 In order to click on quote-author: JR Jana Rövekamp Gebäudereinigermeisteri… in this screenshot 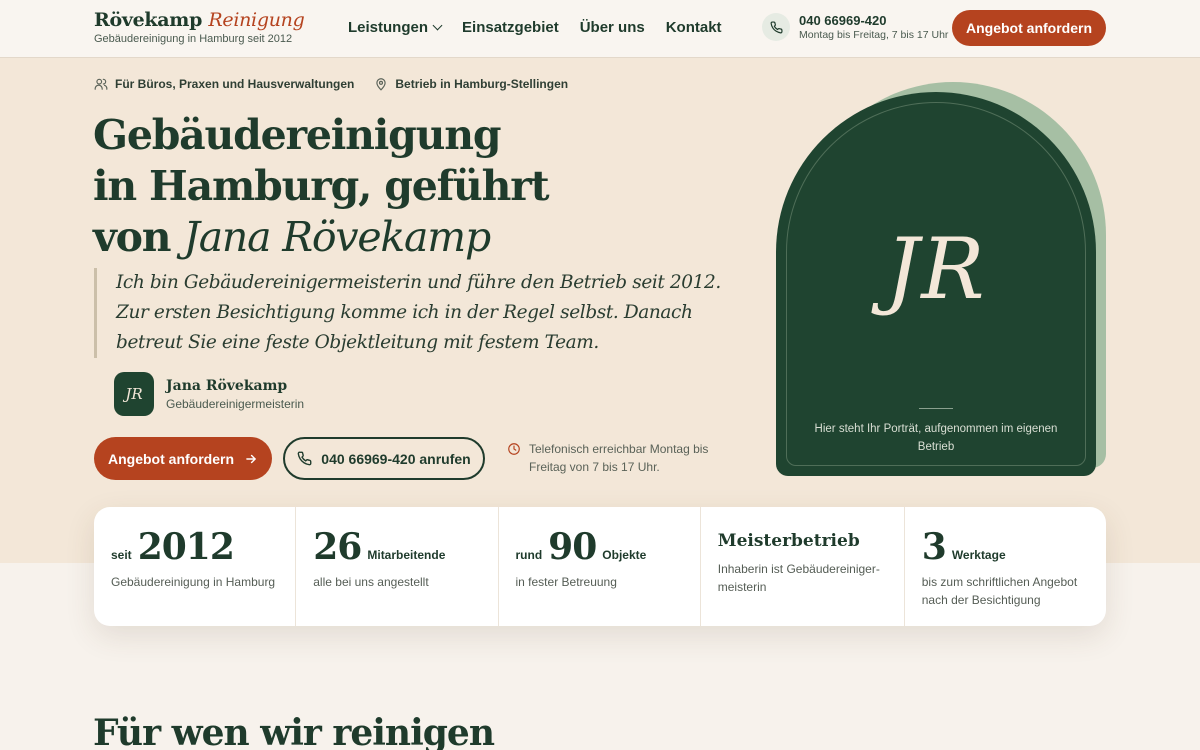, I will do `click(209, 394)`.